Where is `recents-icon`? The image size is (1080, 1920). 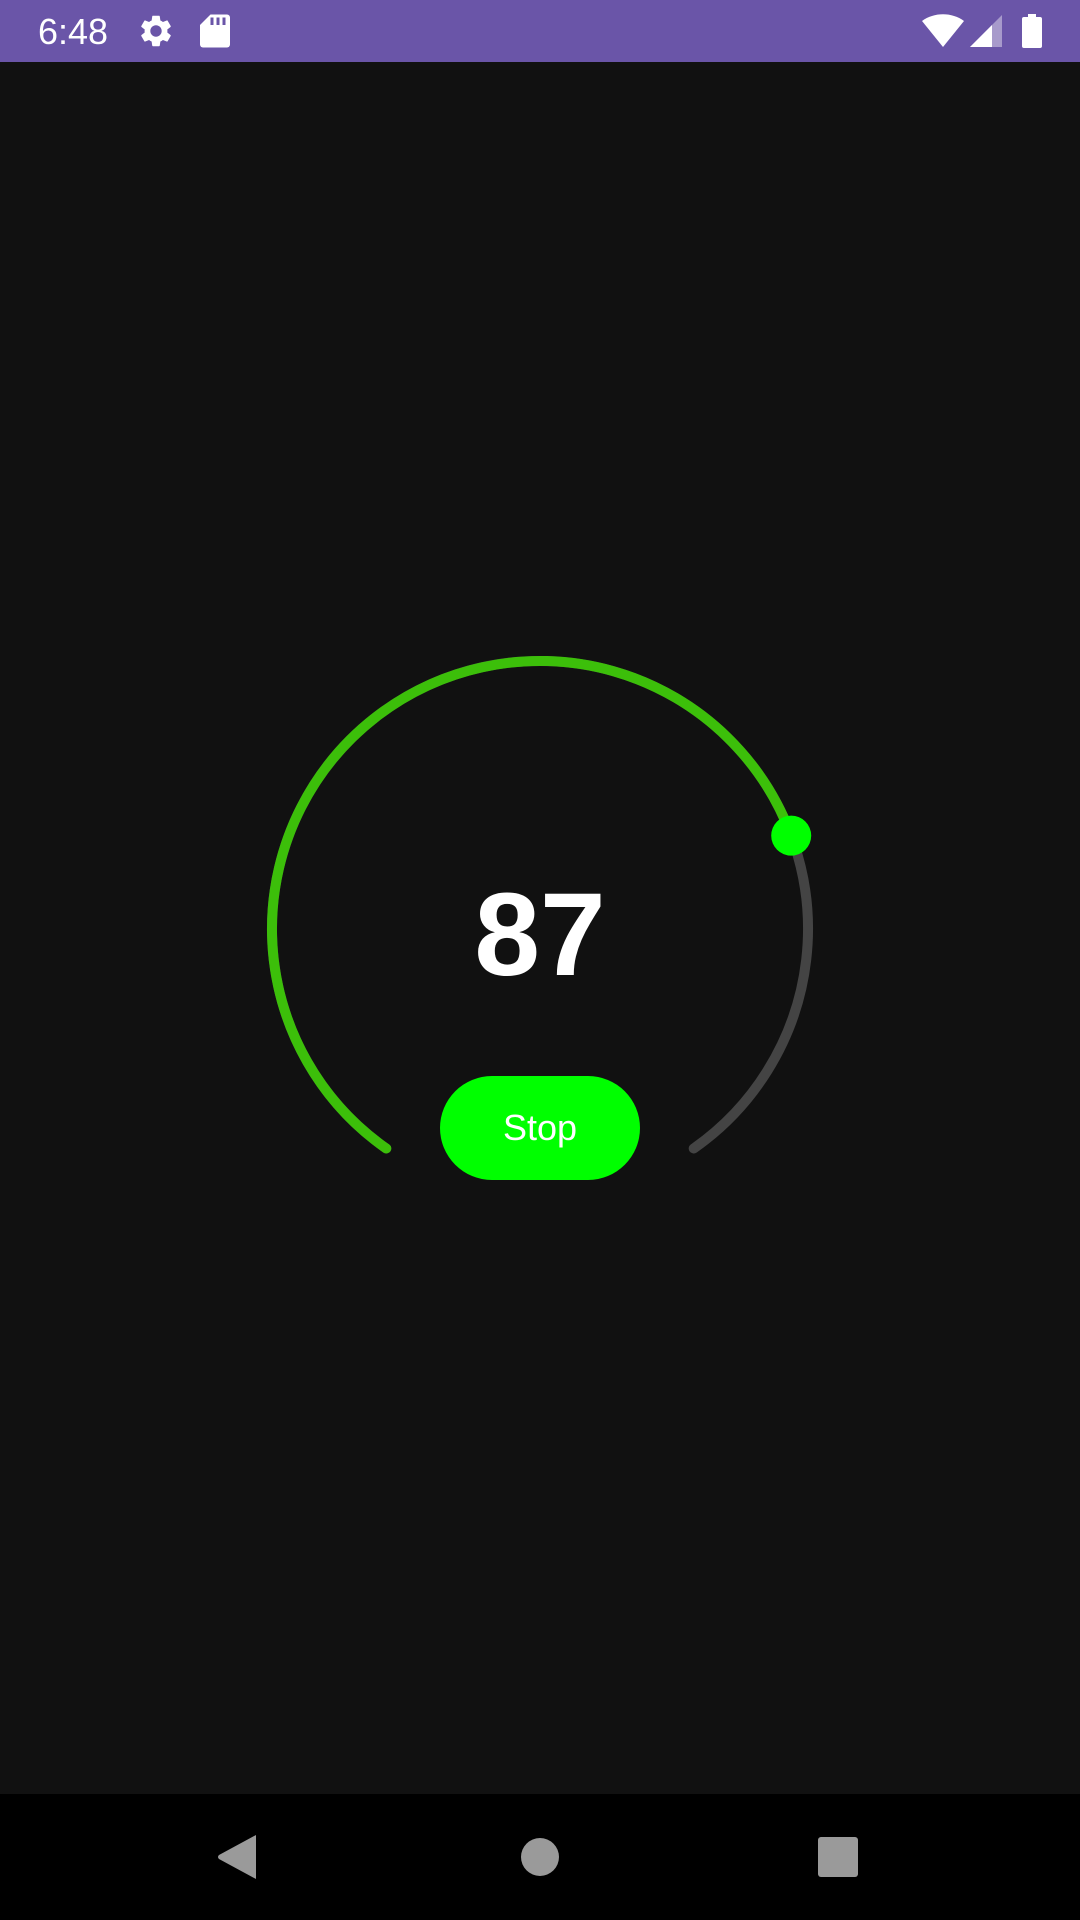 recents-icon is located at coordinates (838, 1857).